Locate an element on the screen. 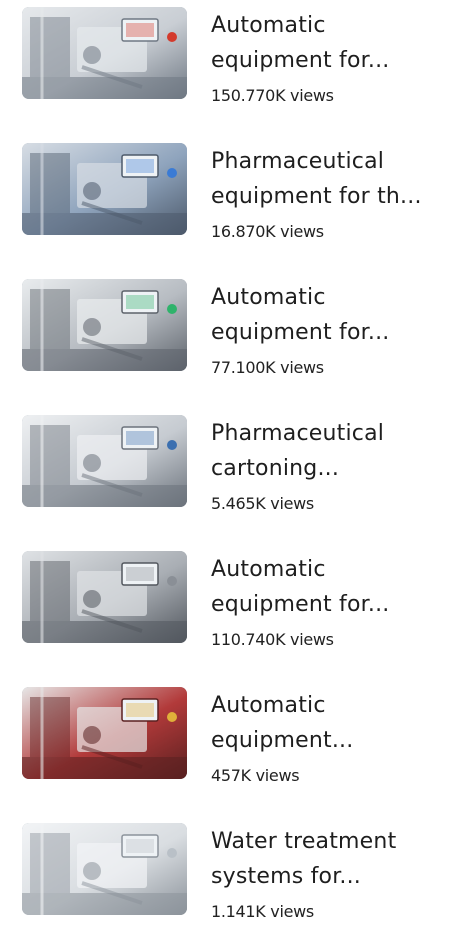  video-text: Automatic equipment for... 77.100K views is located at coordinates (331, 329).